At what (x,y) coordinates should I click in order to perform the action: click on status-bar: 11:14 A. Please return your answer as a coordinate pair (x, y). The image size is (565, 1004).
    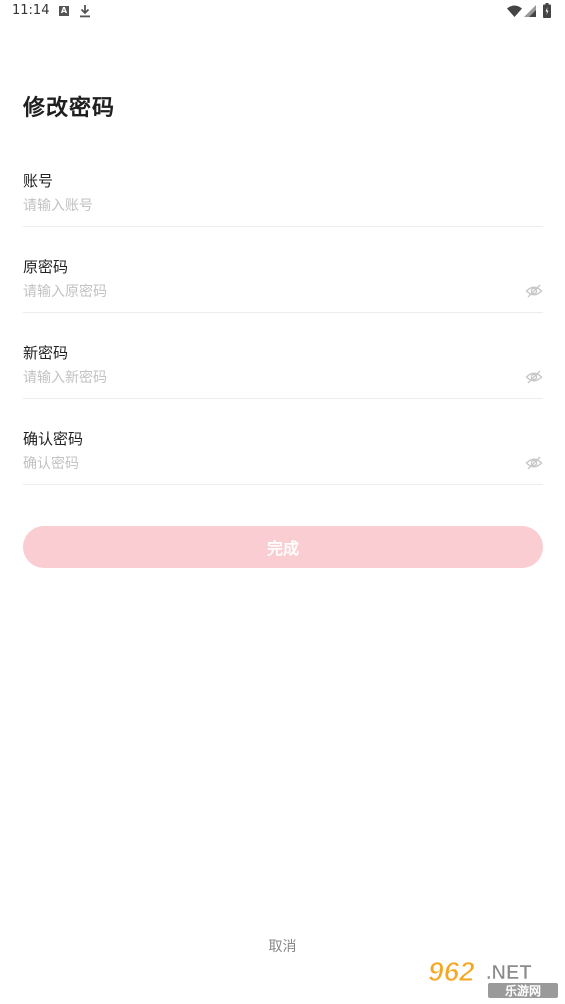
    Looking at the image, I should click on (282, 12).